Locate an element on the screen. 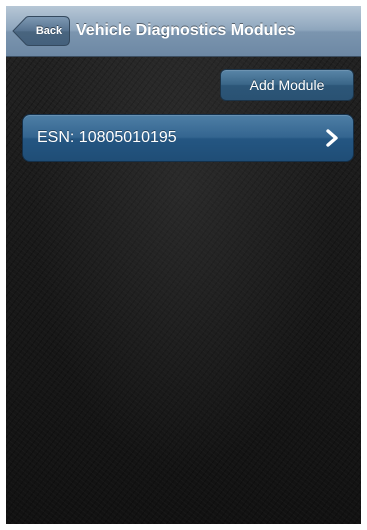 The image size is (367, 530). add-module-button: Add Module is located at coordinates (287, 85).